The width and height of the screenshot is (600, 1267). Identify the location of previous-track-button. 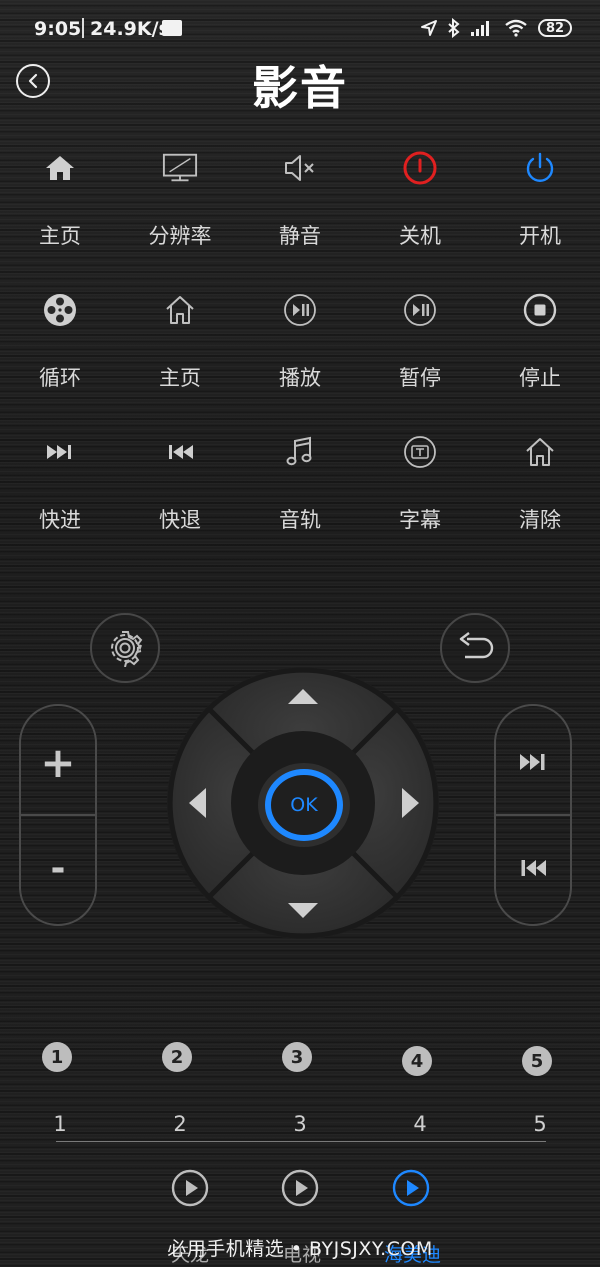
(533, 868).